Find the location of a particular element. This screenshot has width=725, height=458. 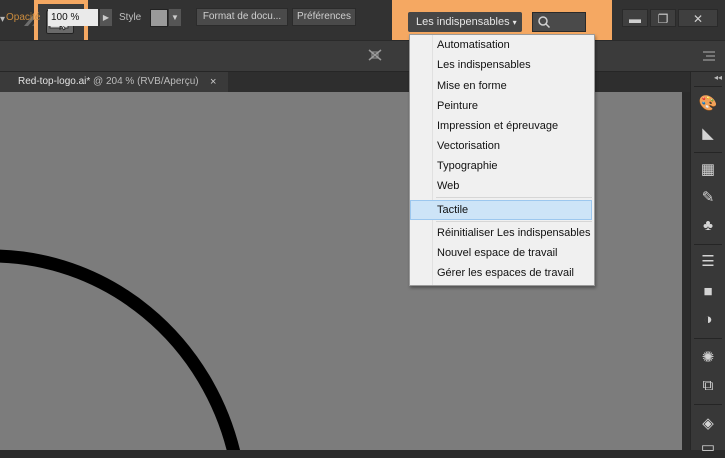

opacity-input: 100 % is located at coordinates (73, 17).